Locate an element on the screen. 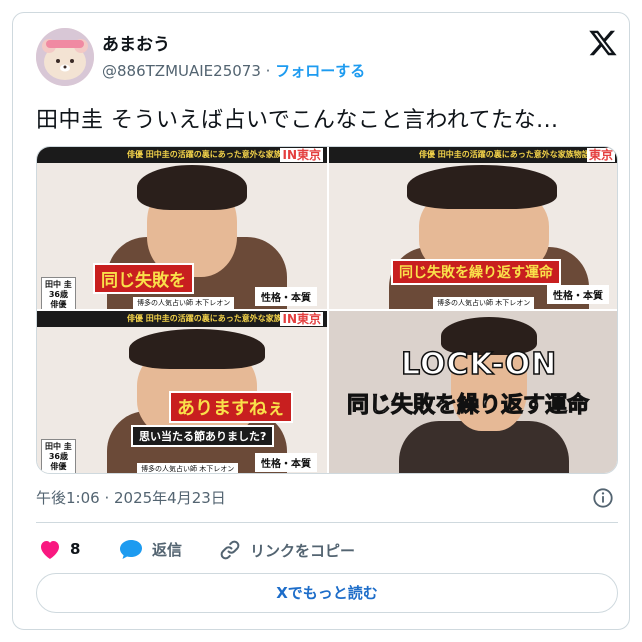 The height and width of the screenshot is (642, 642). heart-icon is located at coordinates (50, 550).